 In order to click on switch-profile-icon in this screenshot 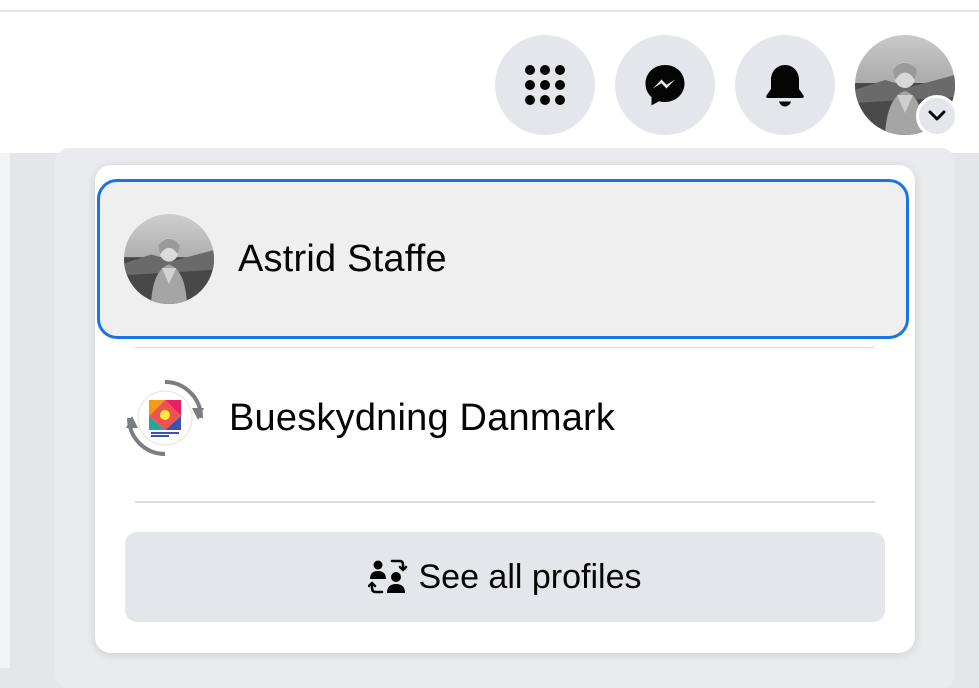, I will do `click(165, 418)`.